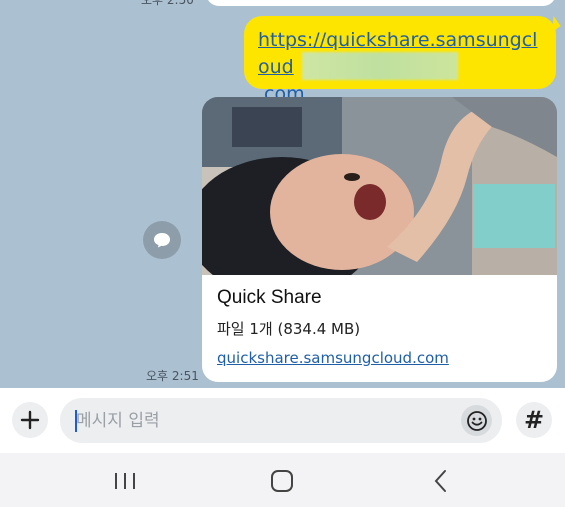  What do you see at coordinates (167, 3) in the screenshot?
I see `message-time: 오후 2:50` at bounding box center [167, 3].